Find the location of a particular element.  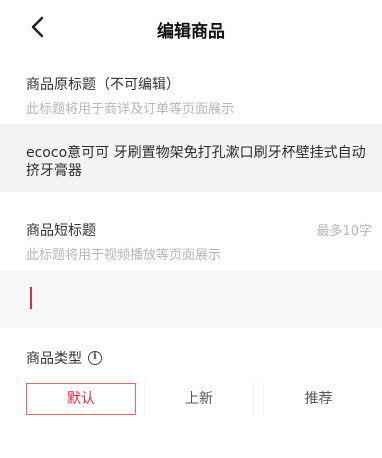

page-title: 编辑商品 is located at coordinates (191, 32).